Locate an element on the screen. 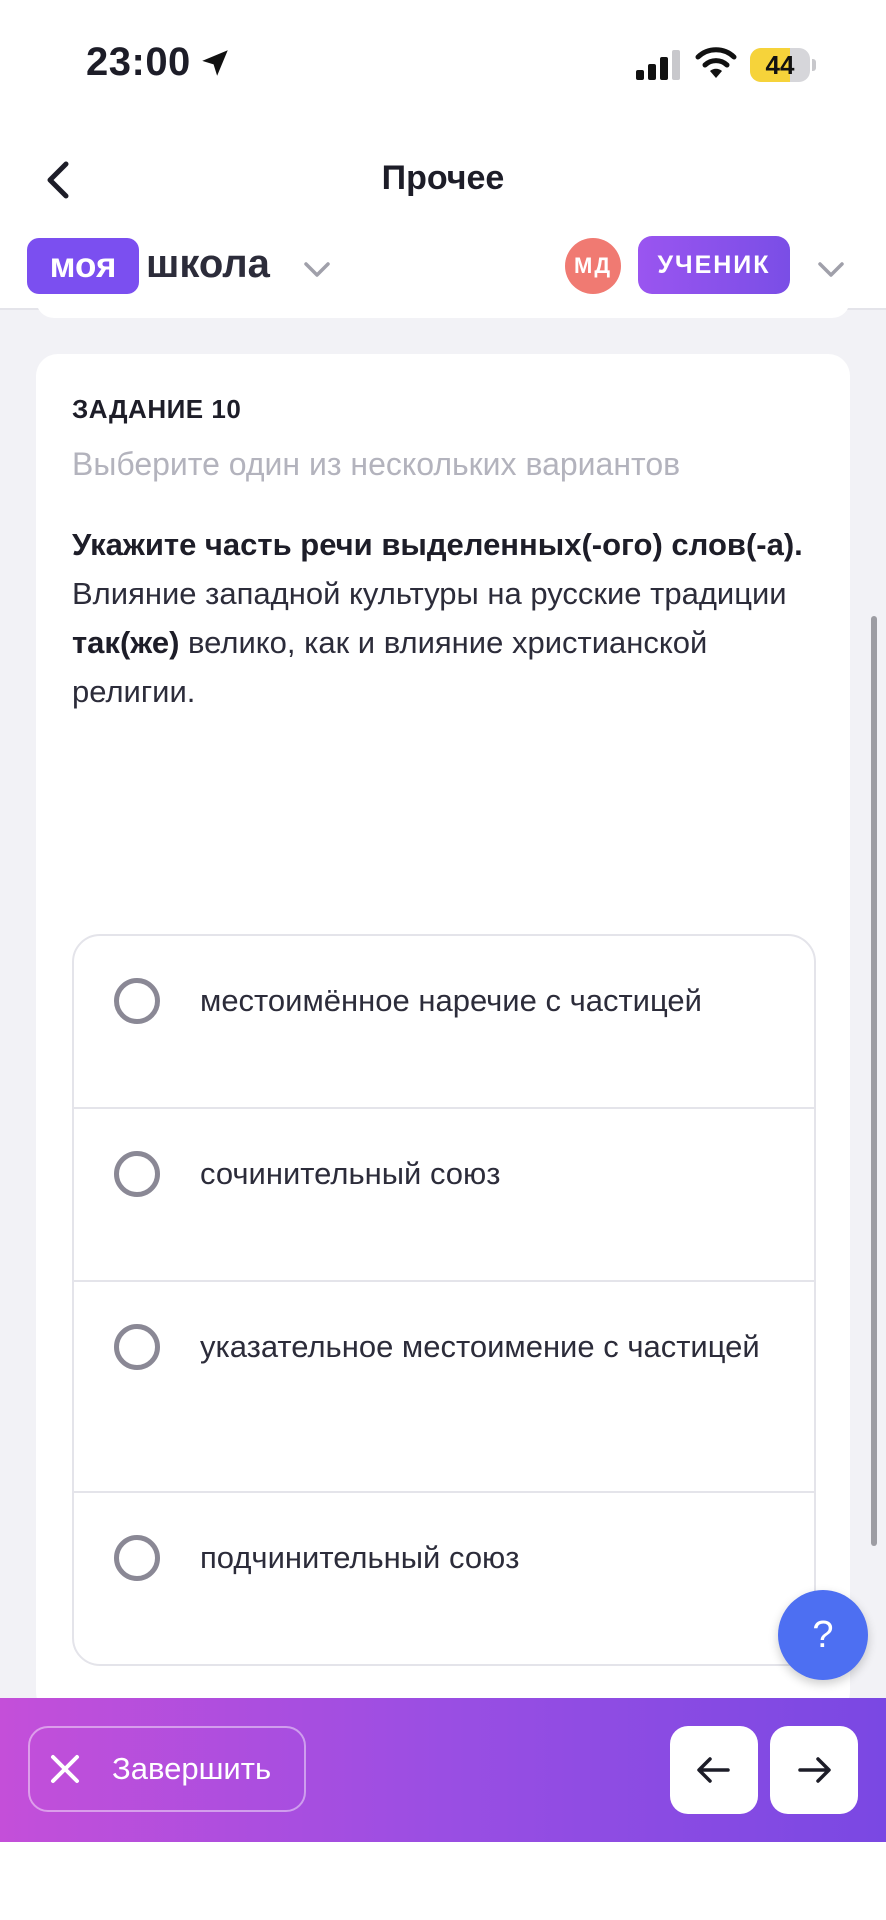  task-hint: Выберите один из нескольких вариантов is located at coordinates (376, 464).